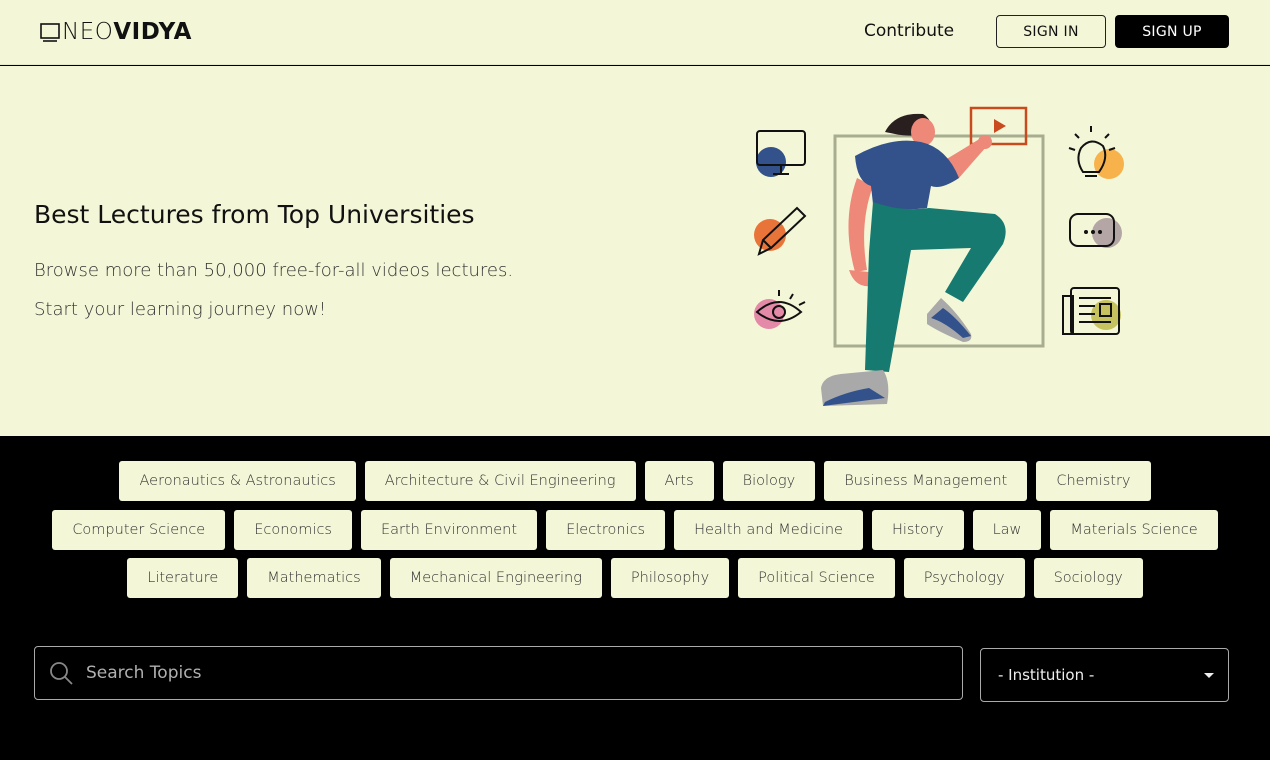 The height and width of the screenshot is (760, 1270). What do you see at coordinates (1172, 31) in the screenshot?
I see `sign-up-button: SIGN UP` at bounding box center [1172, 31].